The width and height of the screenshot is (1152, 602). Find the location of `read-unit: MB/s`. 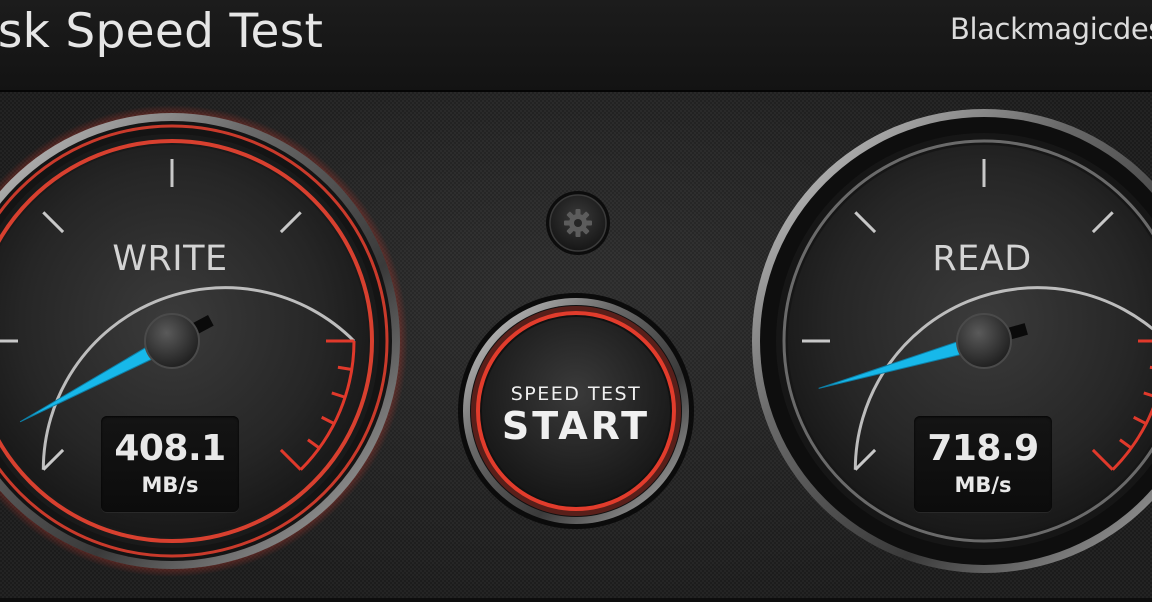

read-unit: MB/s is located at coordinates (983, 485).